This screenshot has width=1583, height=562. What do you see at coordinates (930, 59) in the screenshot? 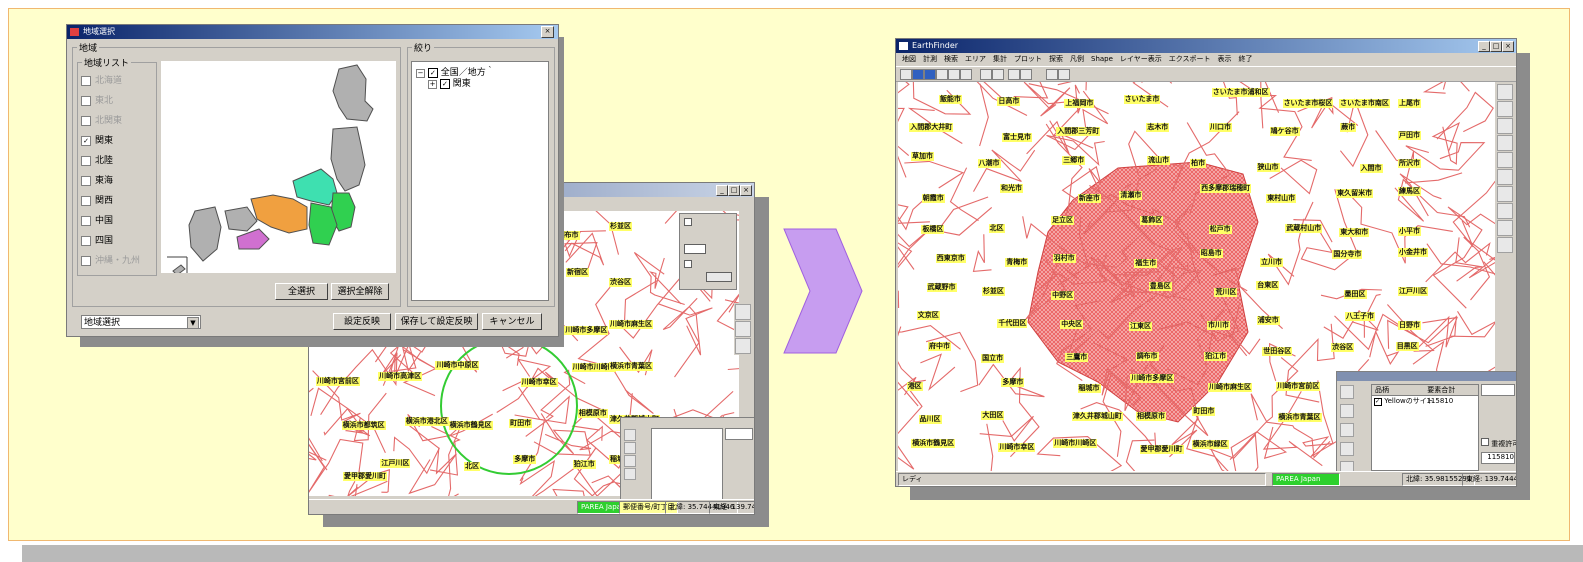
I see `menu-item: 計測` at bounding box center [930, 59].